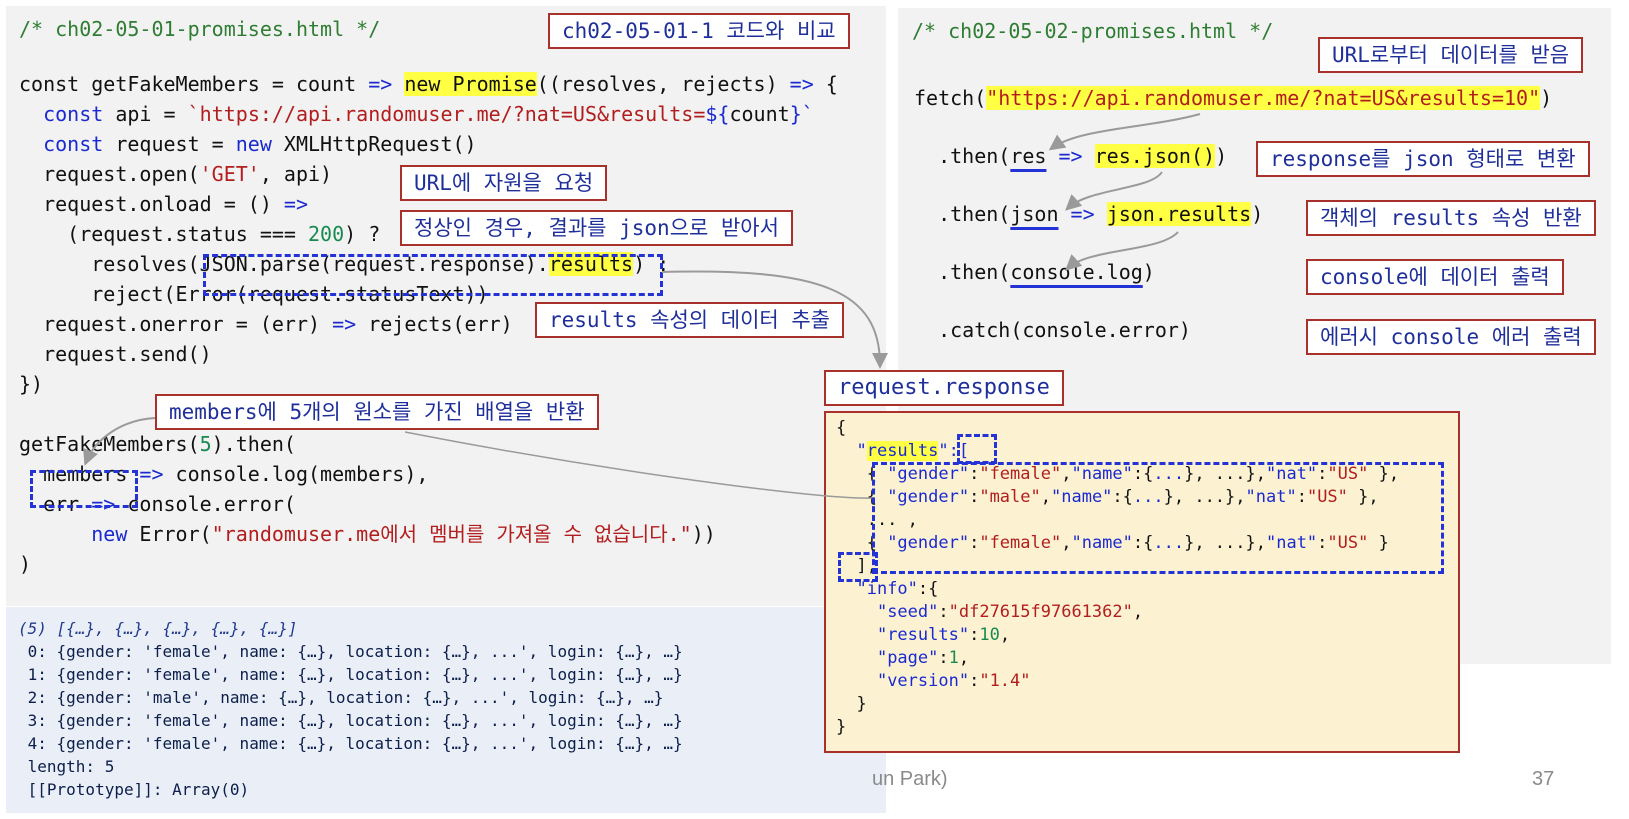  What do you see at coordinates (596, 228) in the screenshot?
I see `annotation-success-json: 정상인 경우, 결과를 json으로 받아서` at bounding box center [596, 228].